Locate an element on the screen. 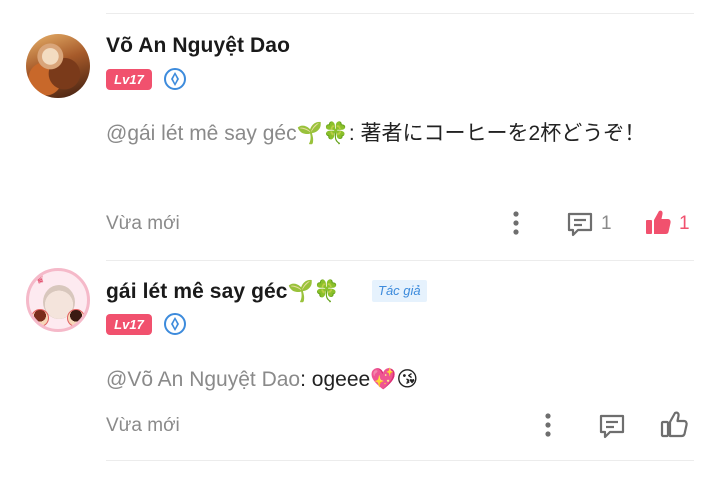 This screenshot has height=504, width=720. comment-divider is located at coordinates (400, 260).